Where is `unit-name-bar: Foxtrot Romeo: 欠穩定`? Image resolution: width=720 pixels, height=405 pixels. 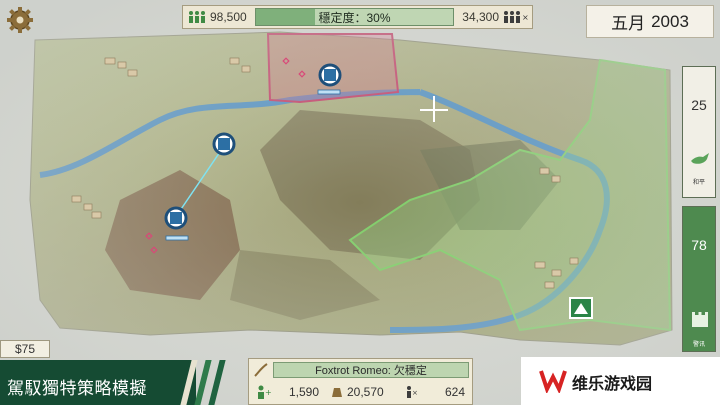 unit-name-bar: Foxtrot Romeo: 欠穩定 is located at coordinates (371, 370).